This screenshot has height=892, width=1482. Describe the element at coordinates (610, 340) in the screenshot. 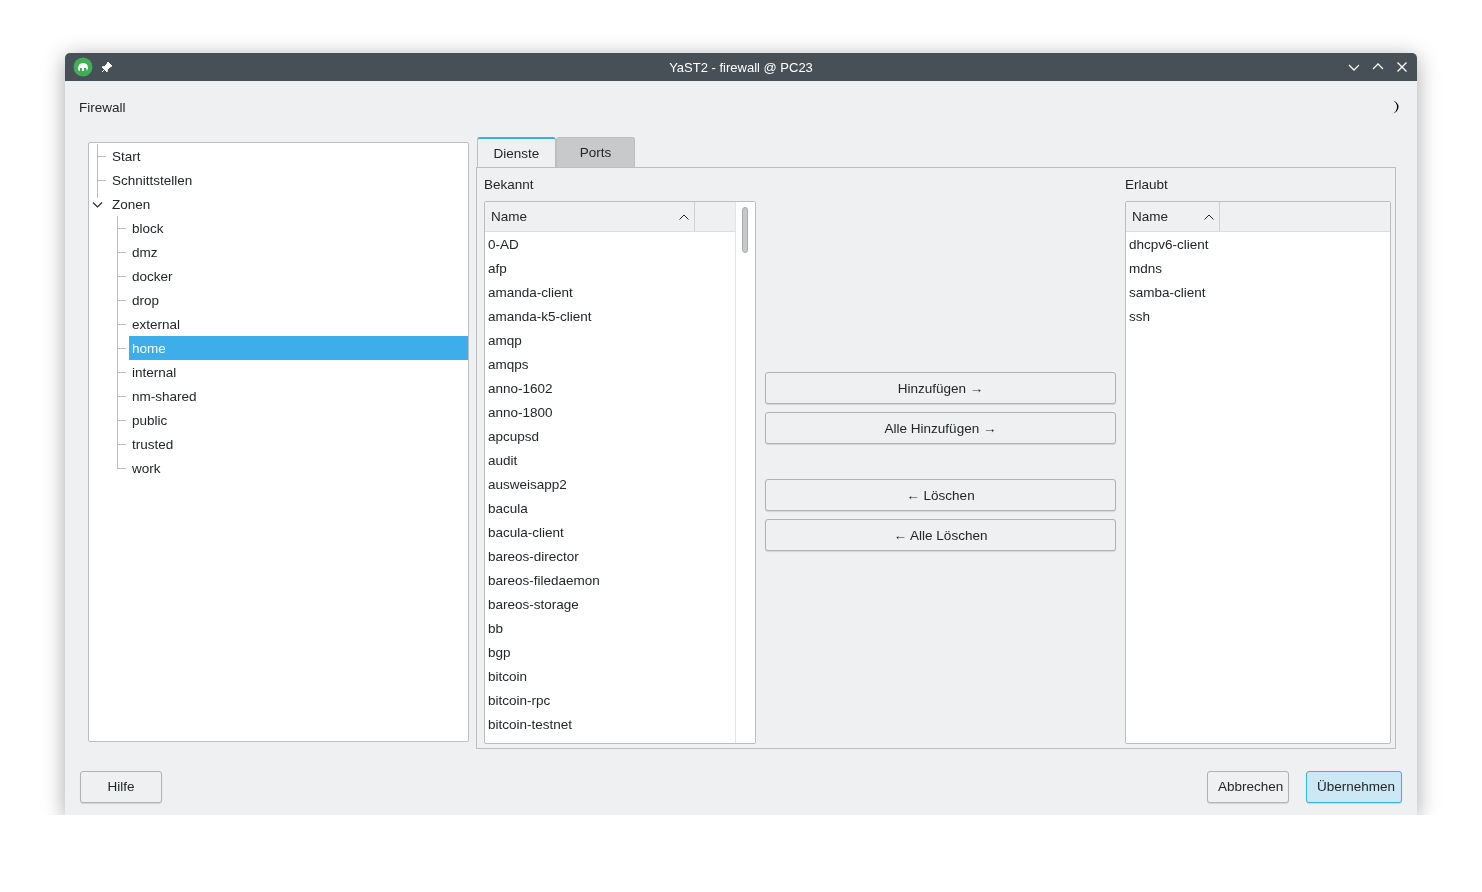

I see `list-item: amqp` at that location.